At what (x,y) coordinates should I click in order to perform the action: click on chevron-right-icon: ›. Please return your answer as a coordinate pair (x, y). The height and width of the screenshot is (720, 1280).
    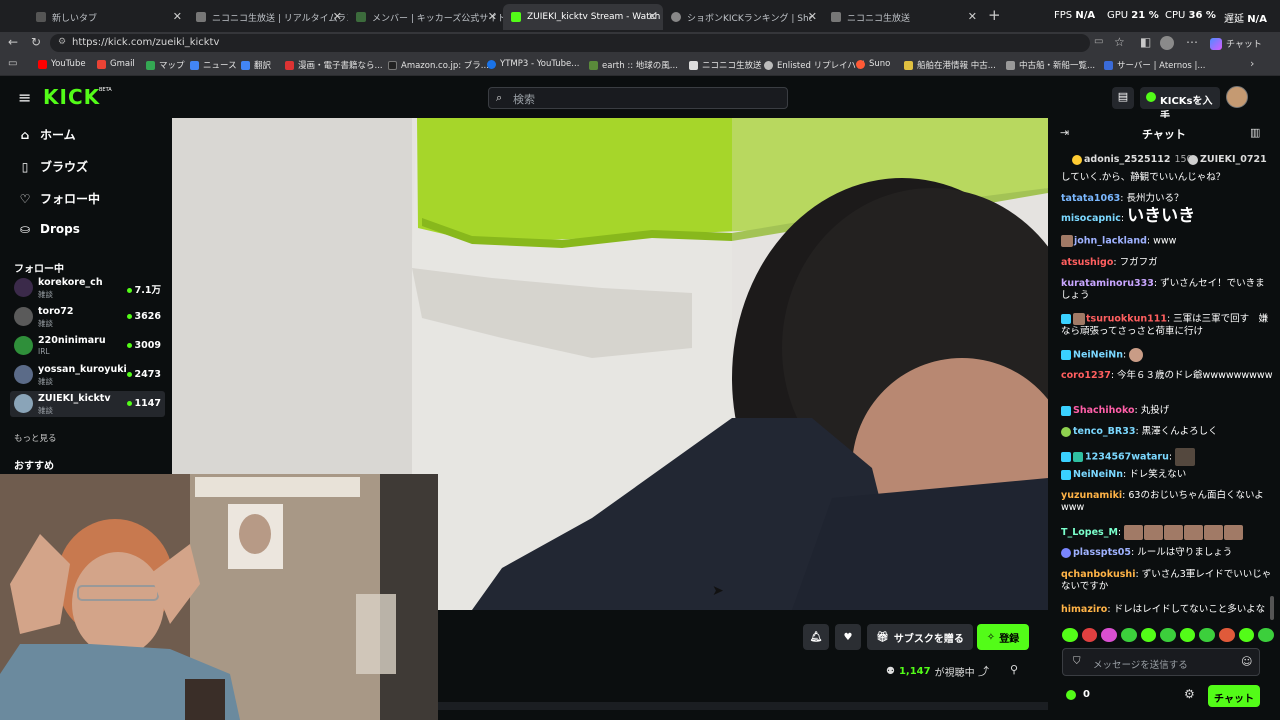
    Looking at the image, I should click on (1252, 63).